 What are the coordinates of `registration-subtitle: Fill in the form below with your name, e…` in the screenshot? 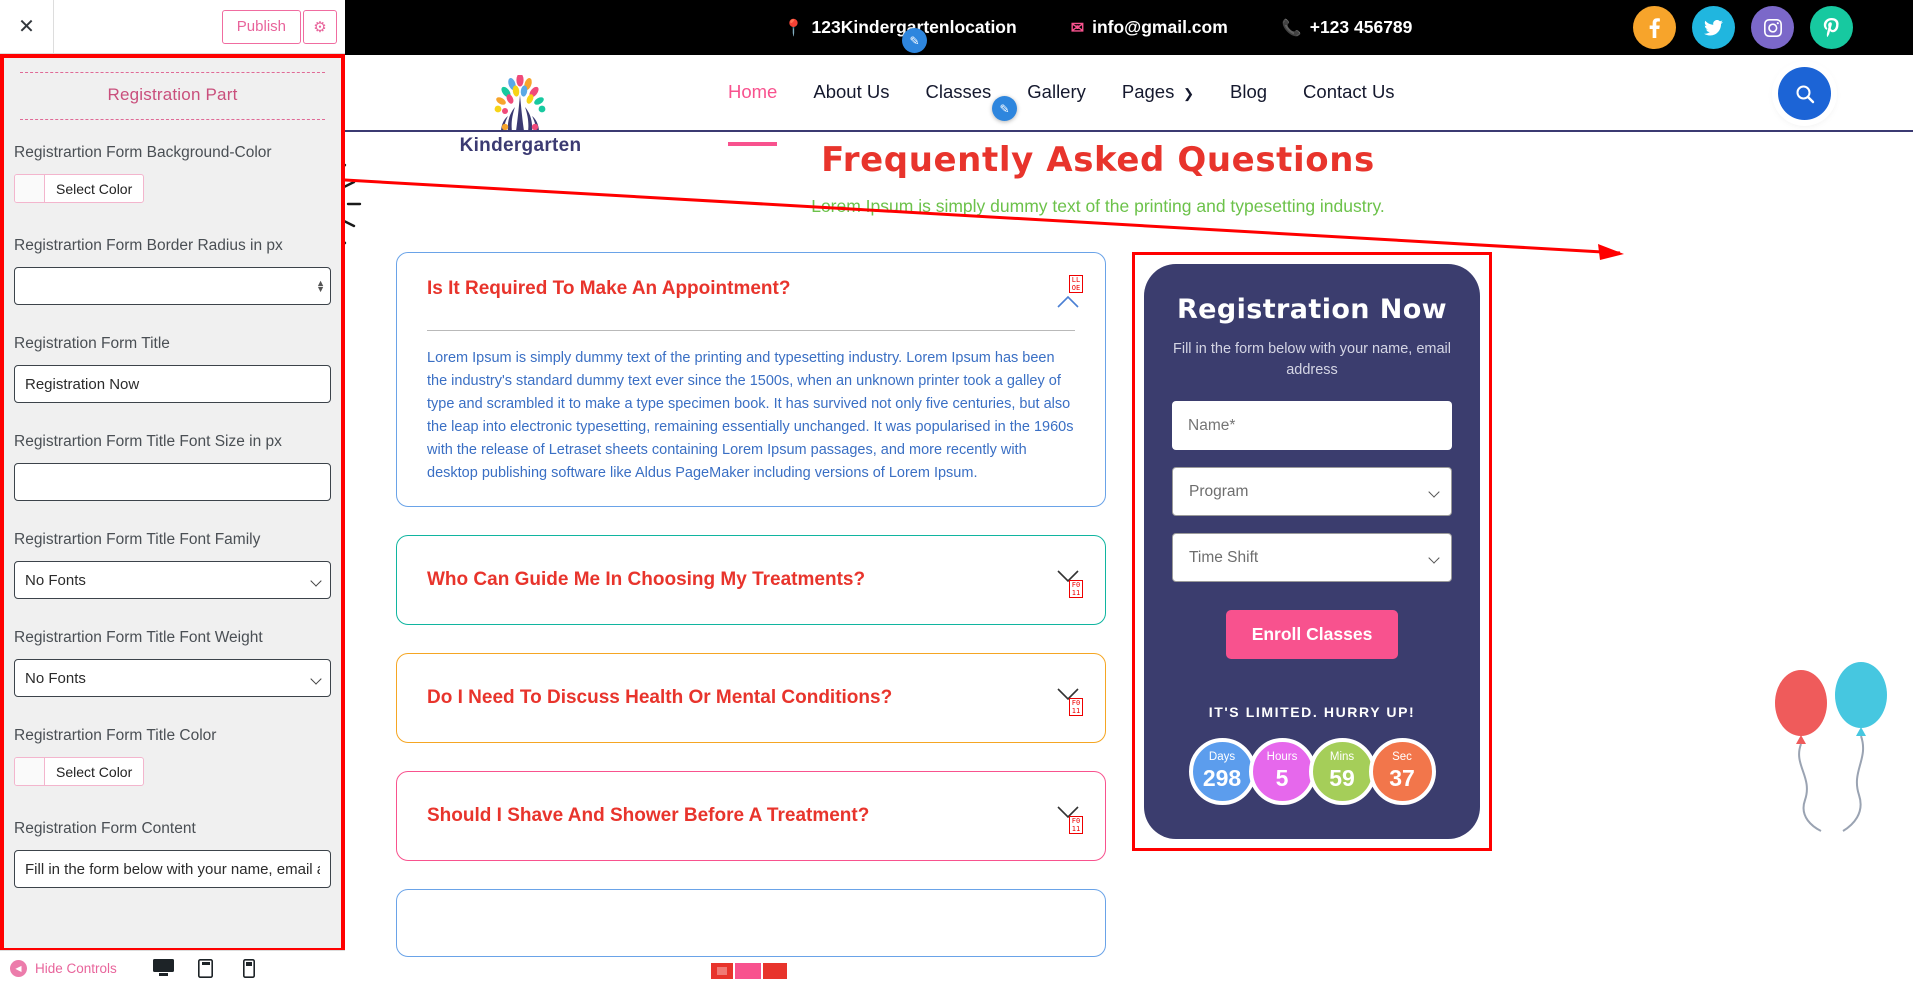 It's located at (1312, 360).